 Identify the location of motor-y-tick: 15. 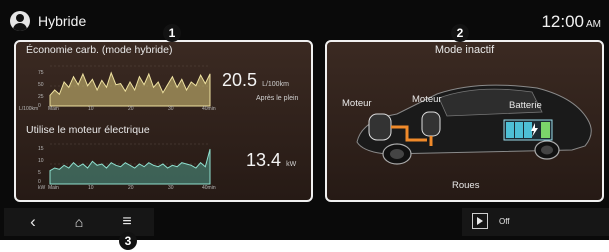
(41, 149).